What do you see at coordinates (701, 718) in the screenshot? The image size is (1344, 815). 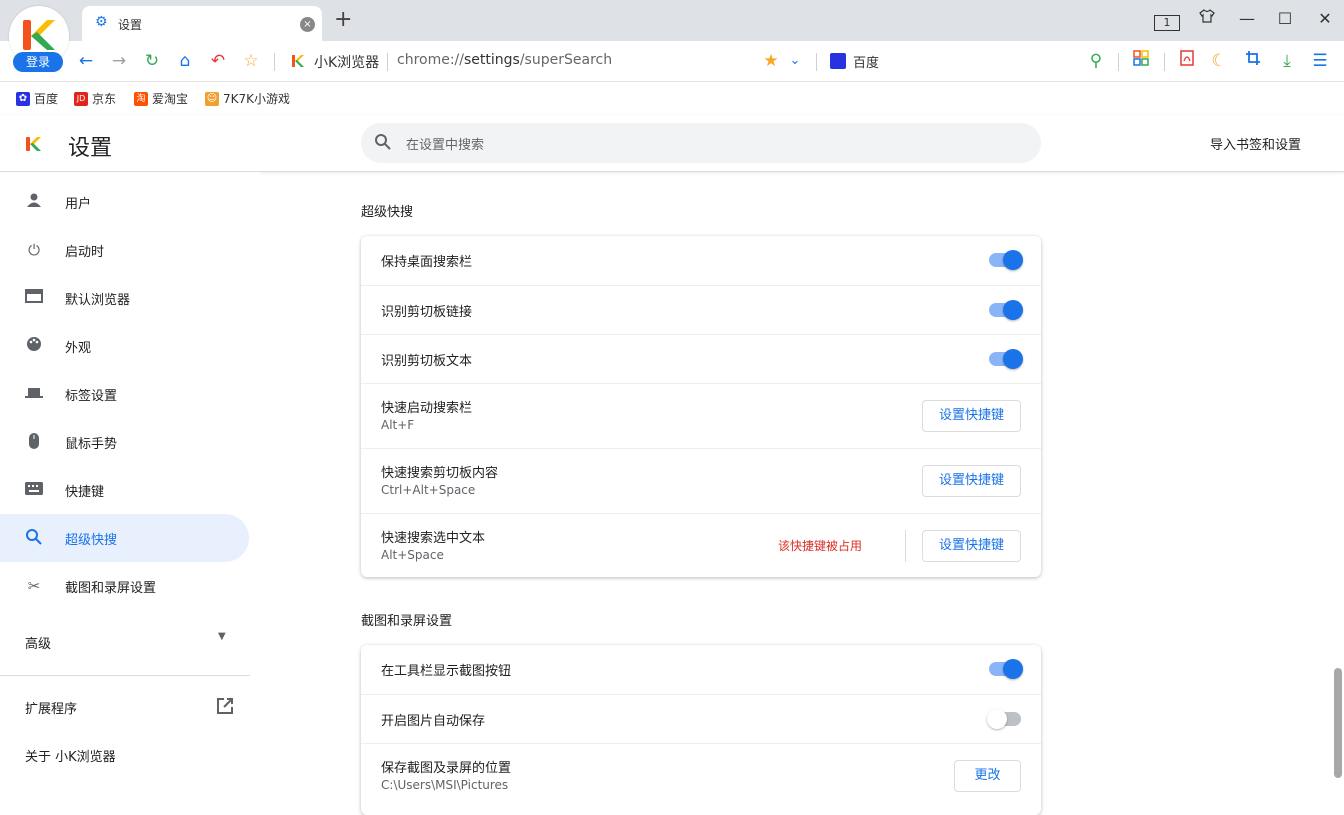 I see `setting-row: 开启图片自动保存` at bounding box center [701, 718].